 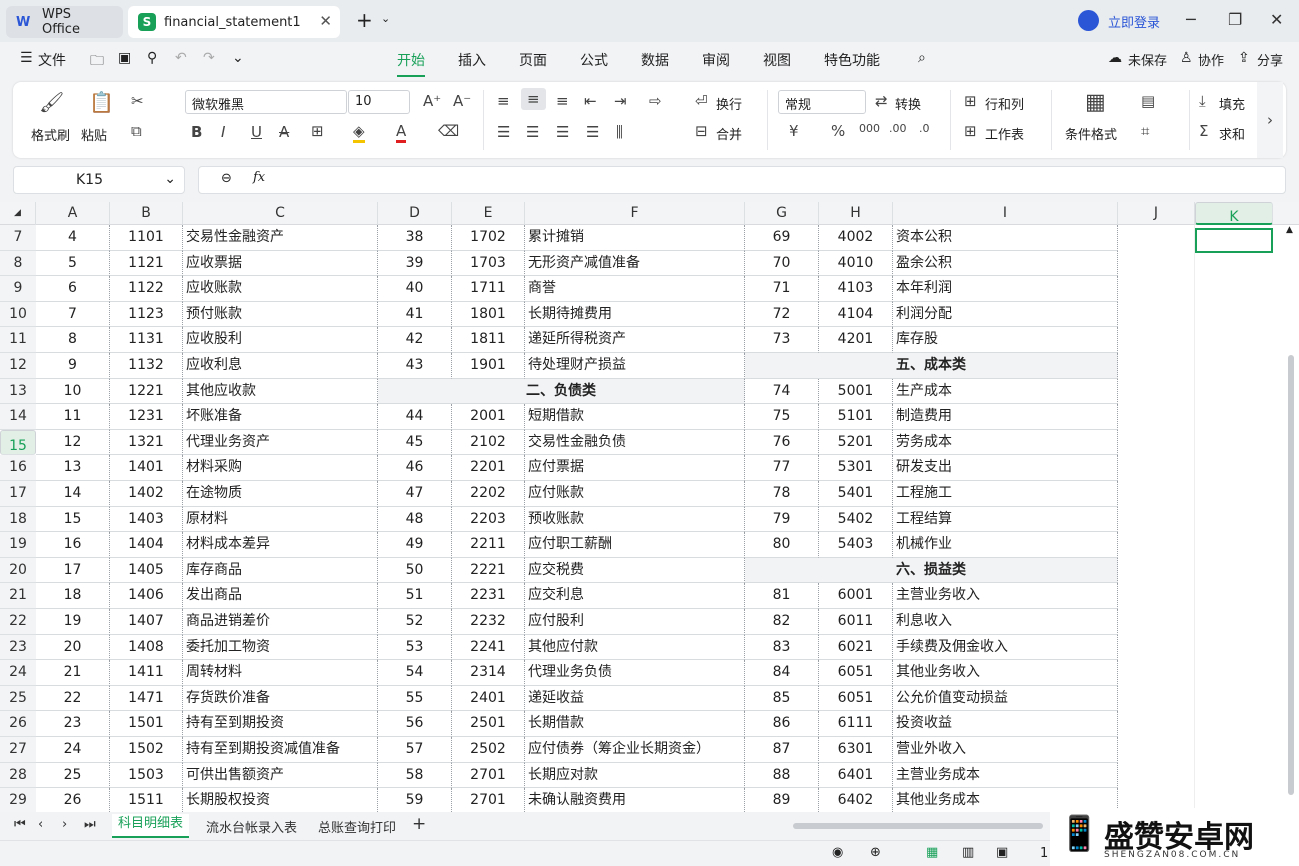 What do you see at coordinates (562, 101) in the screenshot?
I see `align-bottom-icon: ≡` at bounding box center [562, 101].